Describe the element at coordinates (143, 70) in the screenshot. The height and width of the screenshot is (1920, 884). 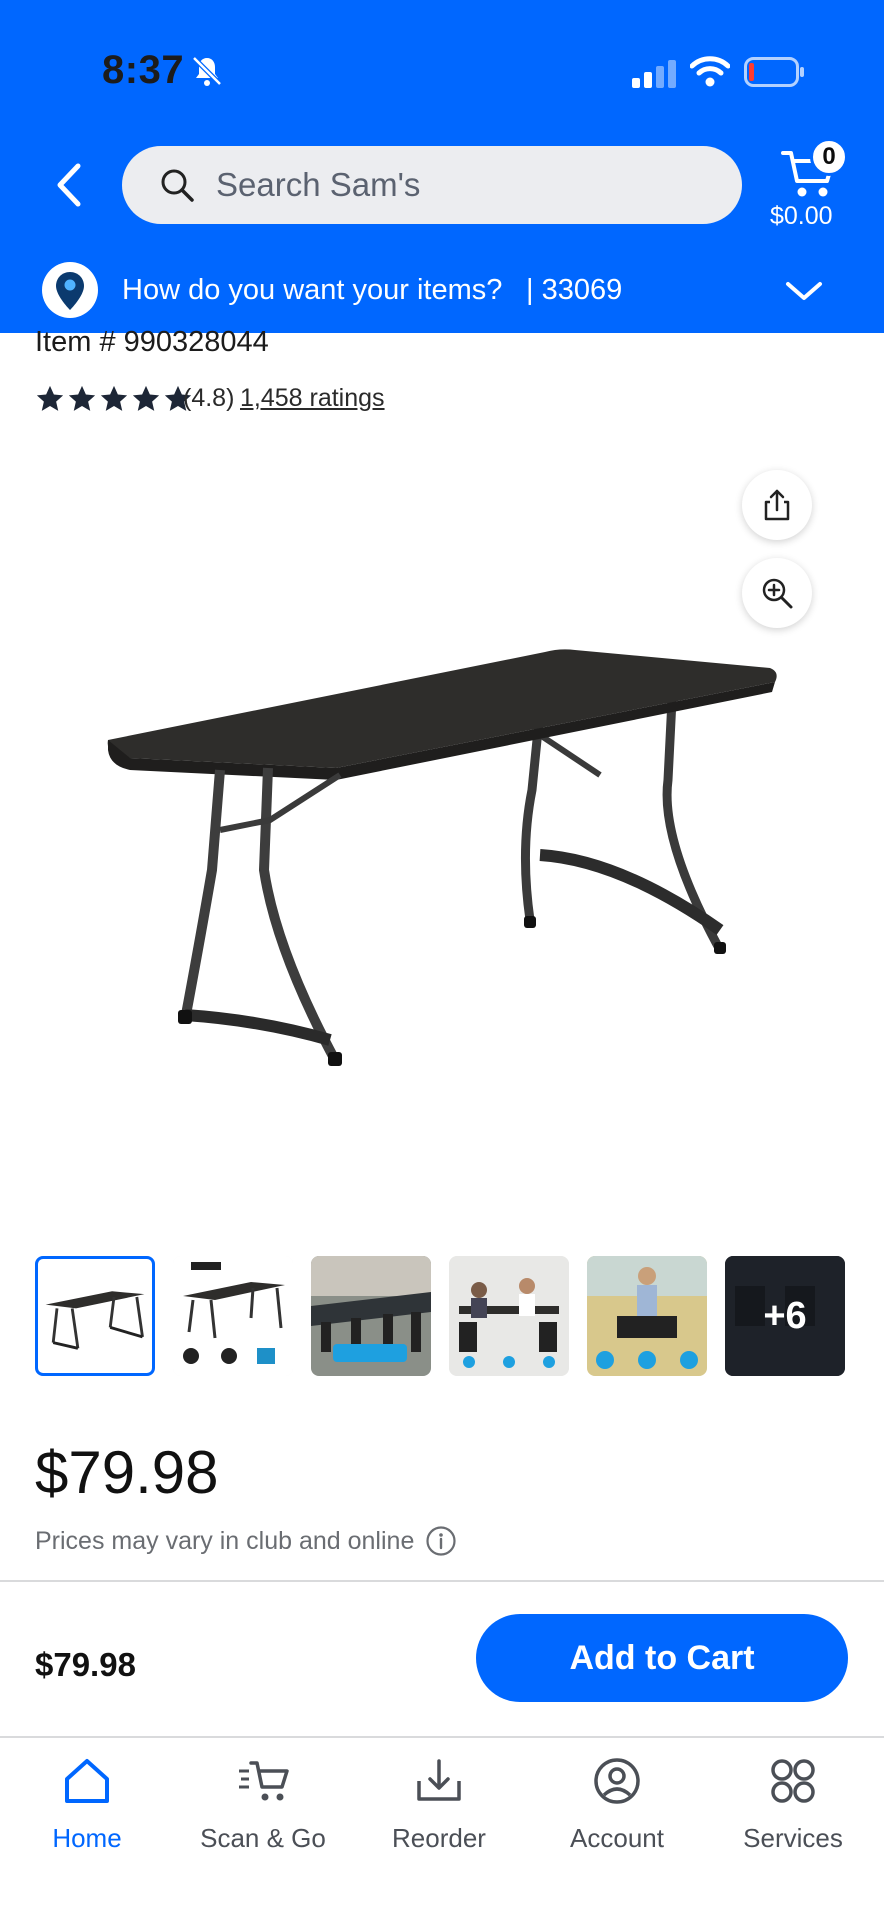
I see `status-time: 8:37` at that location.